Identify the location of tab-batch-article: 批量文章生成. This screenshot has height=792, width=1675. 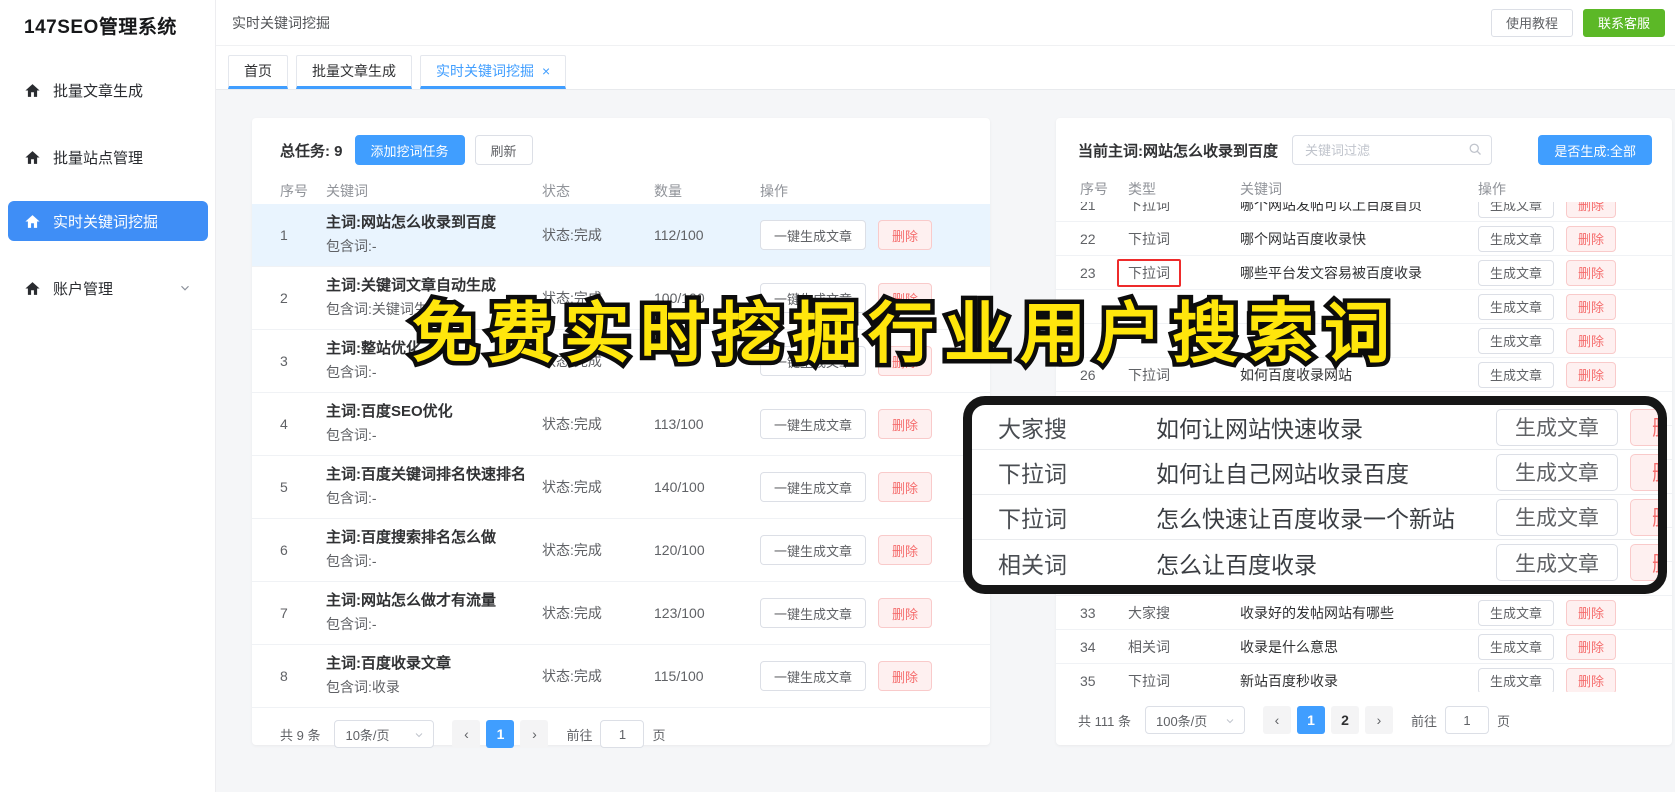
(354, 72).